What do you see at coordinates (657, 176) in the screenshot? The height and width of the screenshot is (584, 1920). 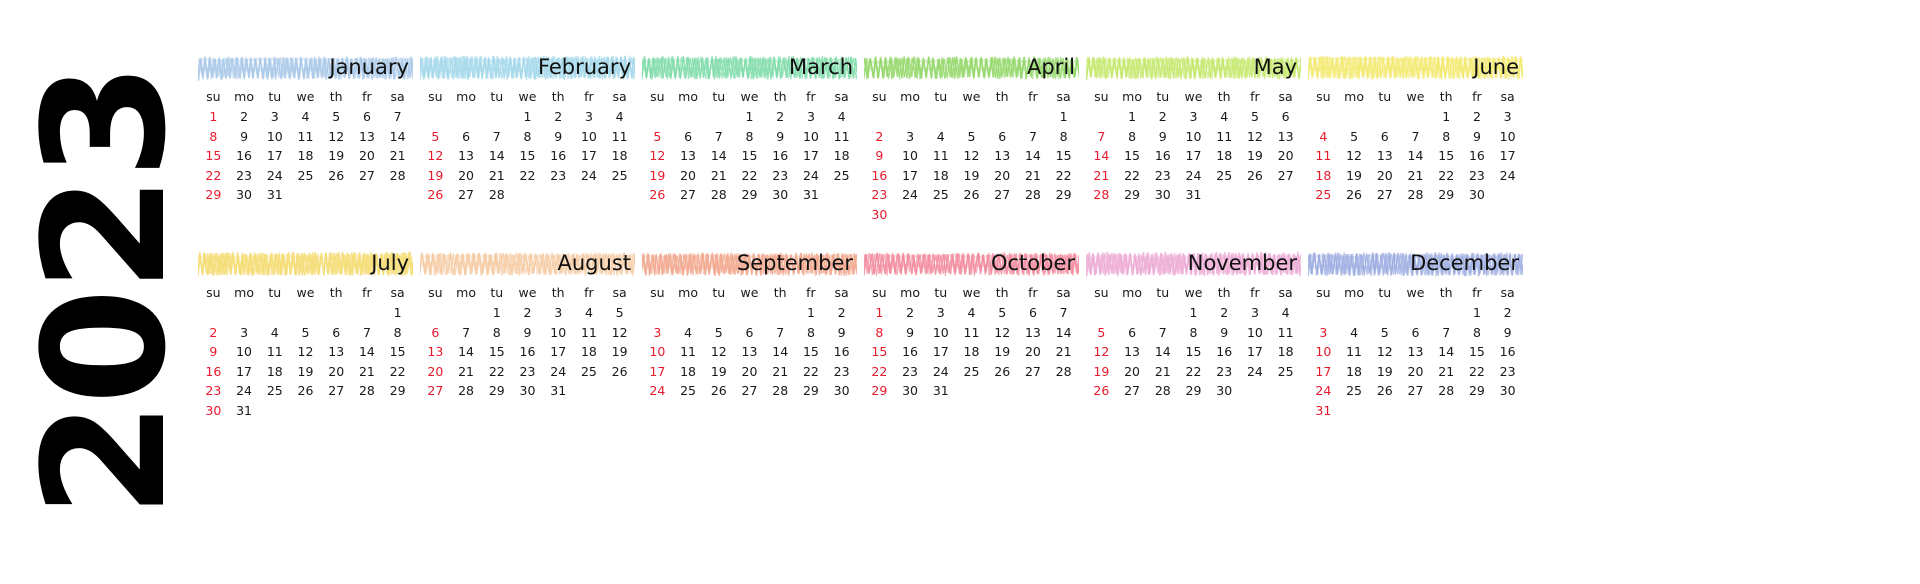 I see `day-cell-march-19: 19` at bounding box center [657, 176].